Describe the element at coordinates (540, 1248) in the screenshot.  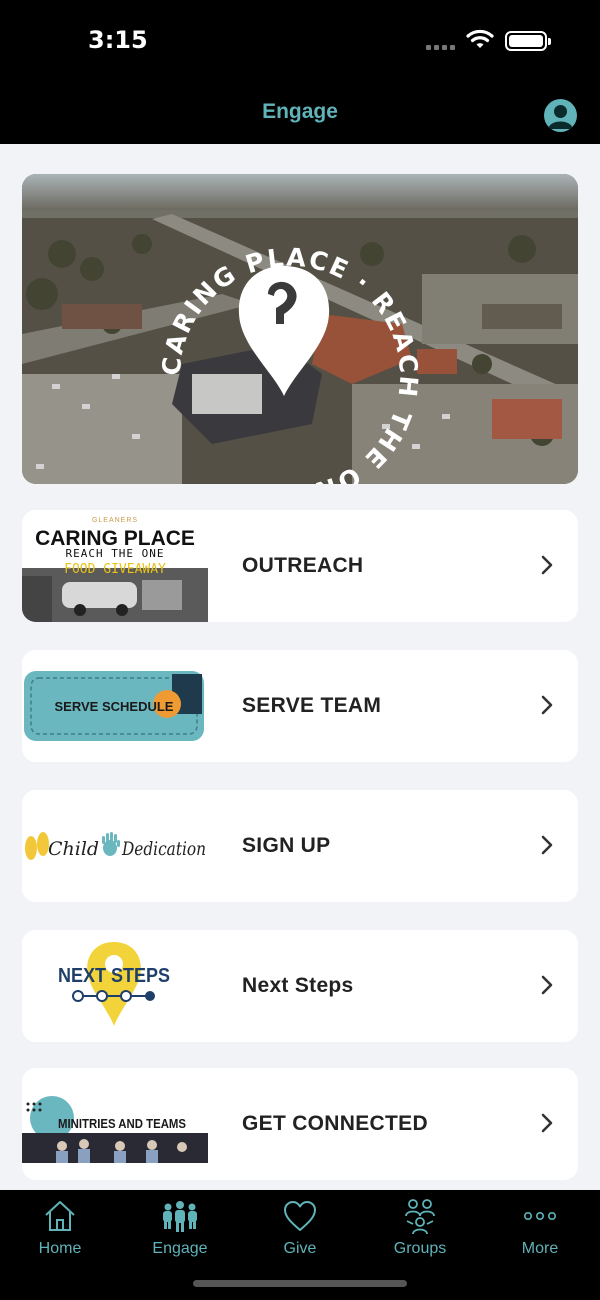
I see `tab-more-label: More` at that location.